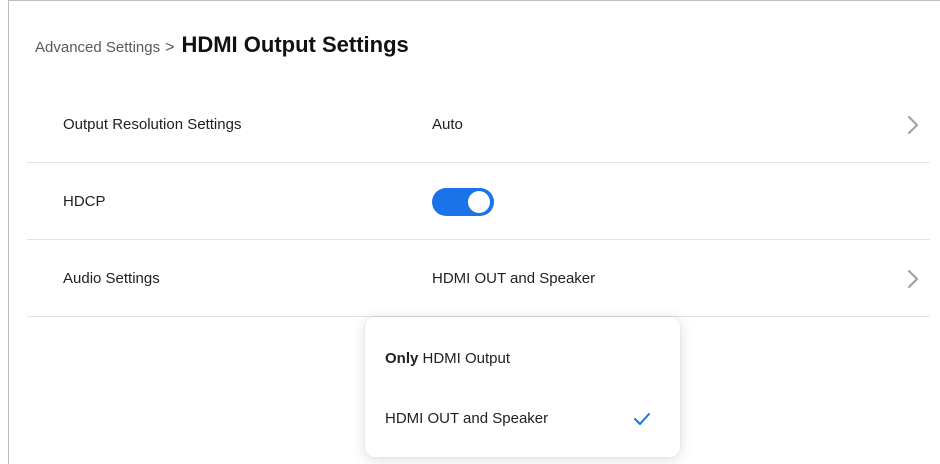  I want to click on option-hdmi-out-and-speaker: HDMI OUT and Speaker, so click(522, 419).